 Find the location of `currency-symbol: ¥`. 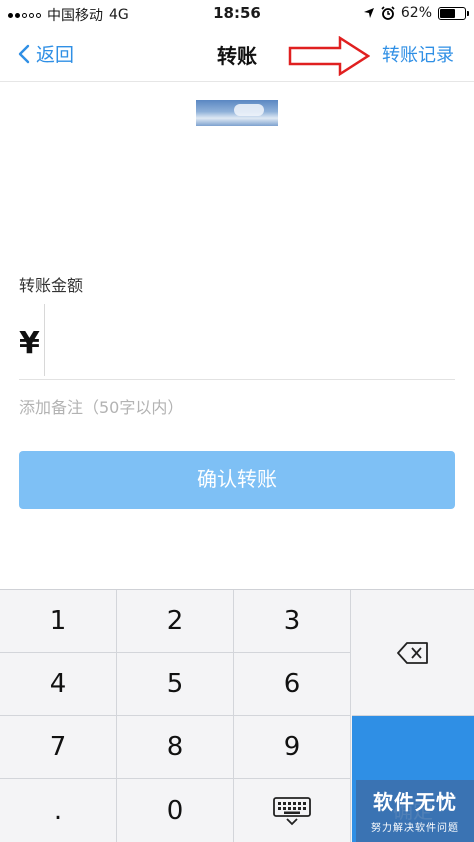

currency-symbol: ¥ is located at coordinates (29, 343).